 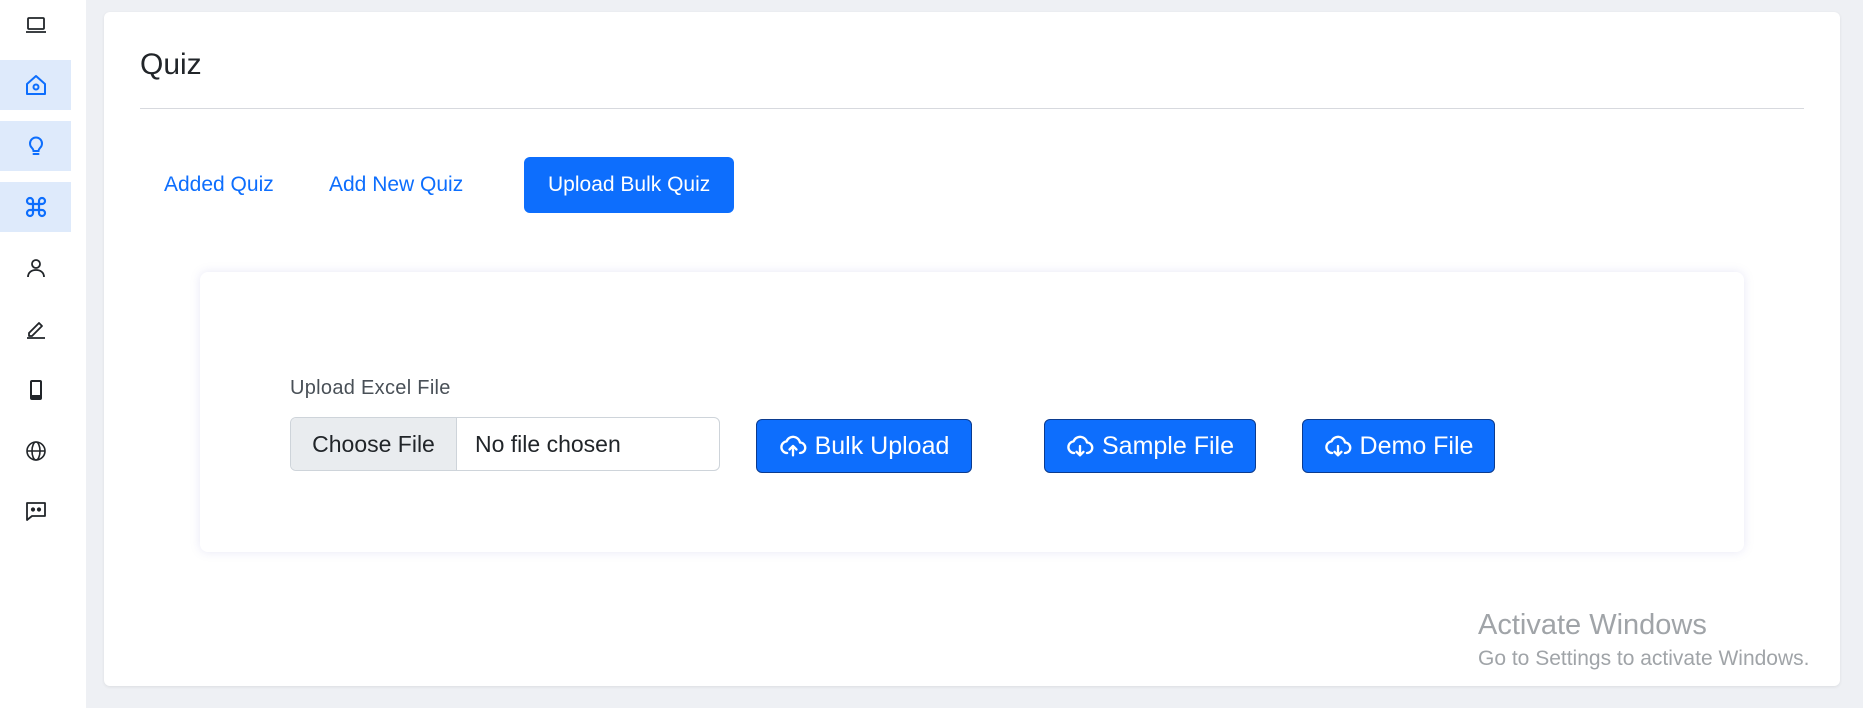 I want to click on watermark-subtitle: Go to Settings to activate Windows., so click(x=1644, y=658).